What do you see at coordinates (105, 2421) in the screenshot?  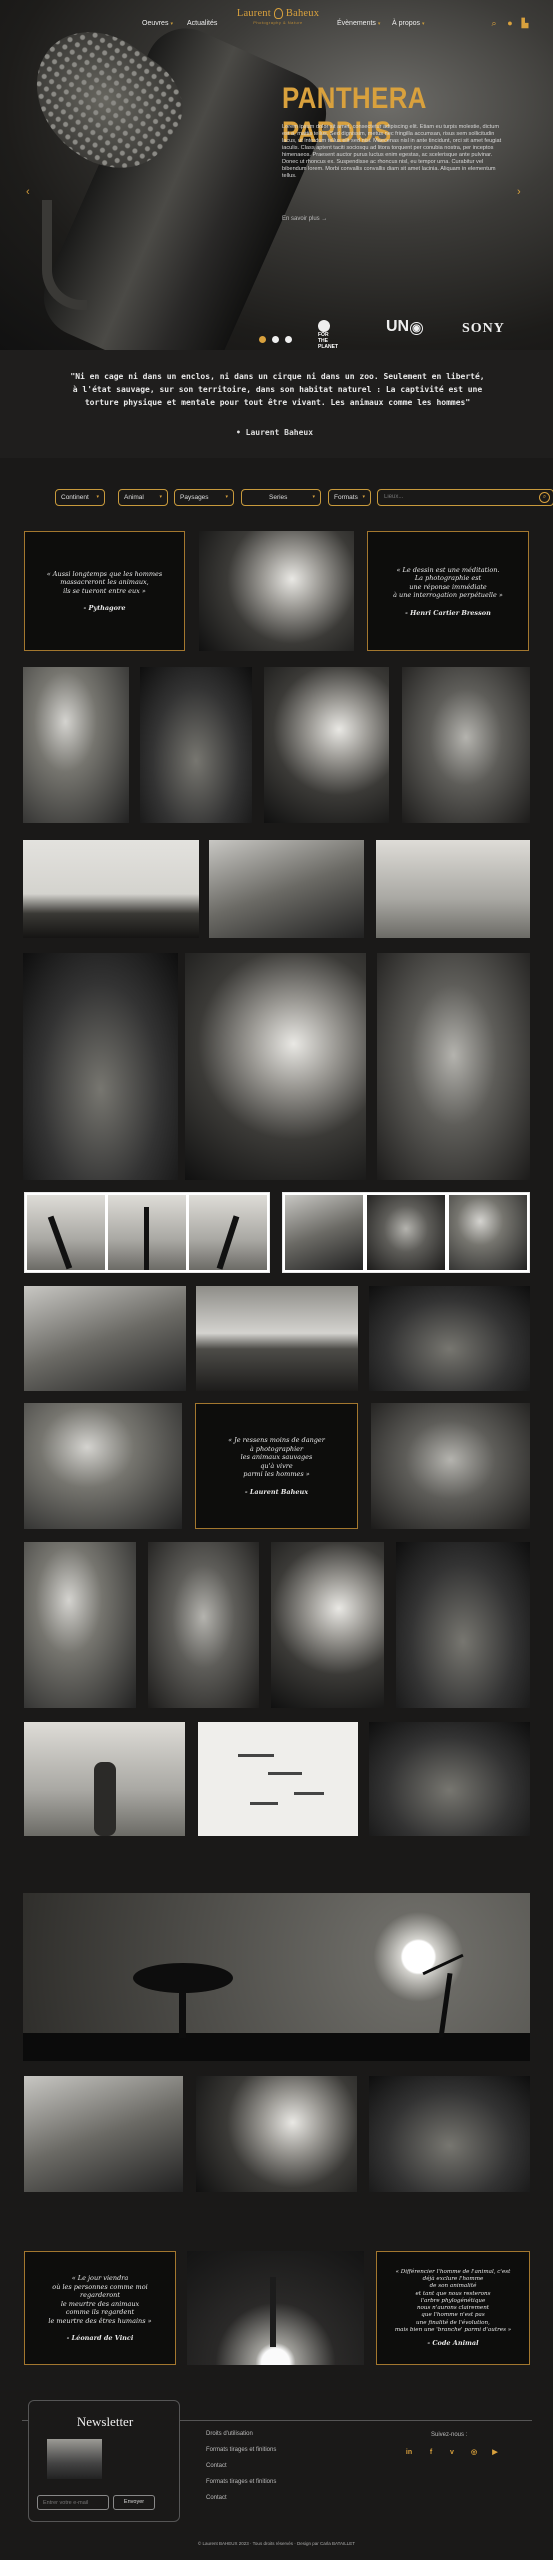 I see `newsletter-title: Newsletter` at bounding box center [105, 2421].